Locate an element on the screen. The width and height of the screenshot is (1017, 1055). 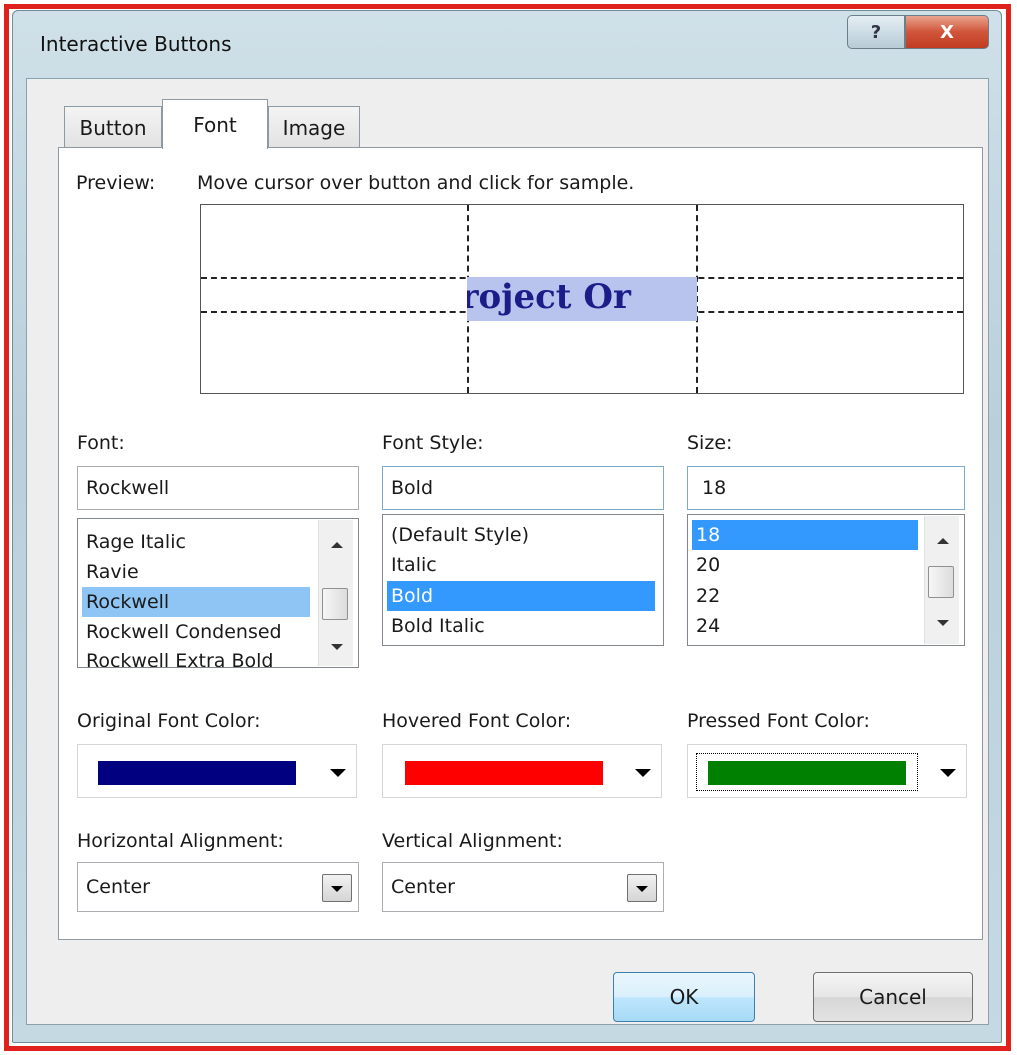
list-item: Italic is located at coordinates (412, 565).